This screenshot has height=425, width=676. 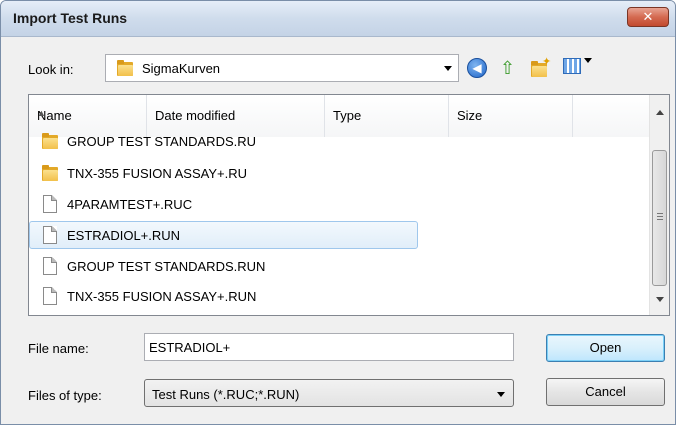 What do you see at coordinates (229, 204) in the screenshot?
I see `list-item: 4PARAMTEST+.RUC` at bounding box center [229, 204].